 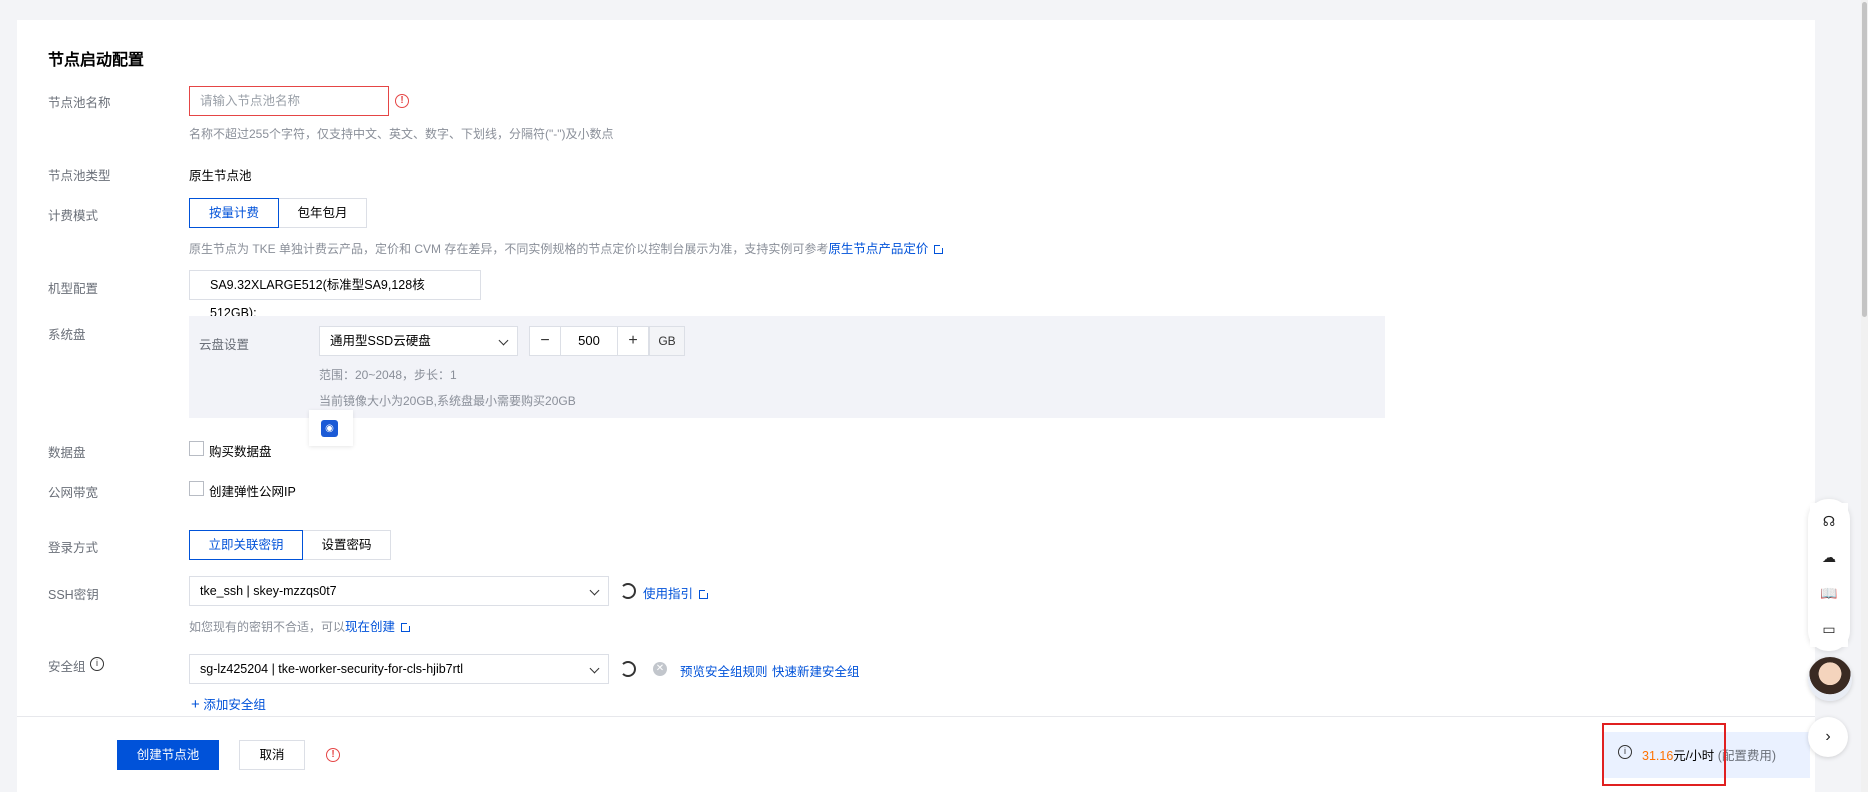 I want to click on ssh-create-link: 现在创建, so click(x=370, y=627).